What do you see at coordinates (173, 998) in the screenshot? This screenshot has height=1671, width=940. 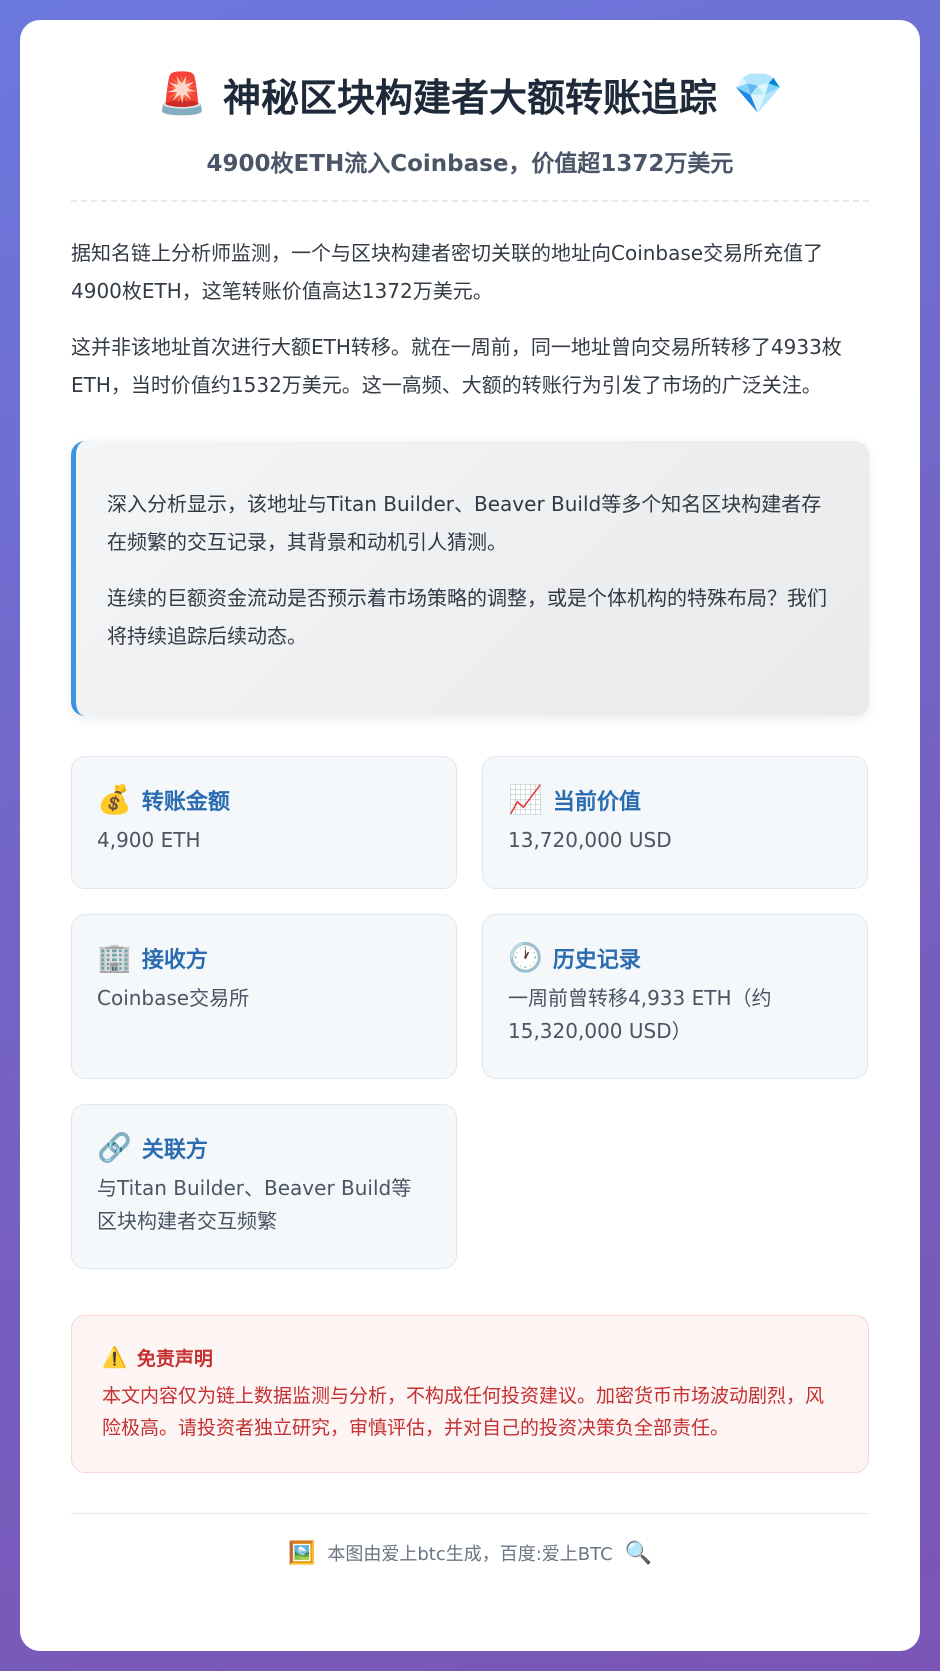 I see `info-card-value: Coinbase交易所` at bounding box center [173, 998].